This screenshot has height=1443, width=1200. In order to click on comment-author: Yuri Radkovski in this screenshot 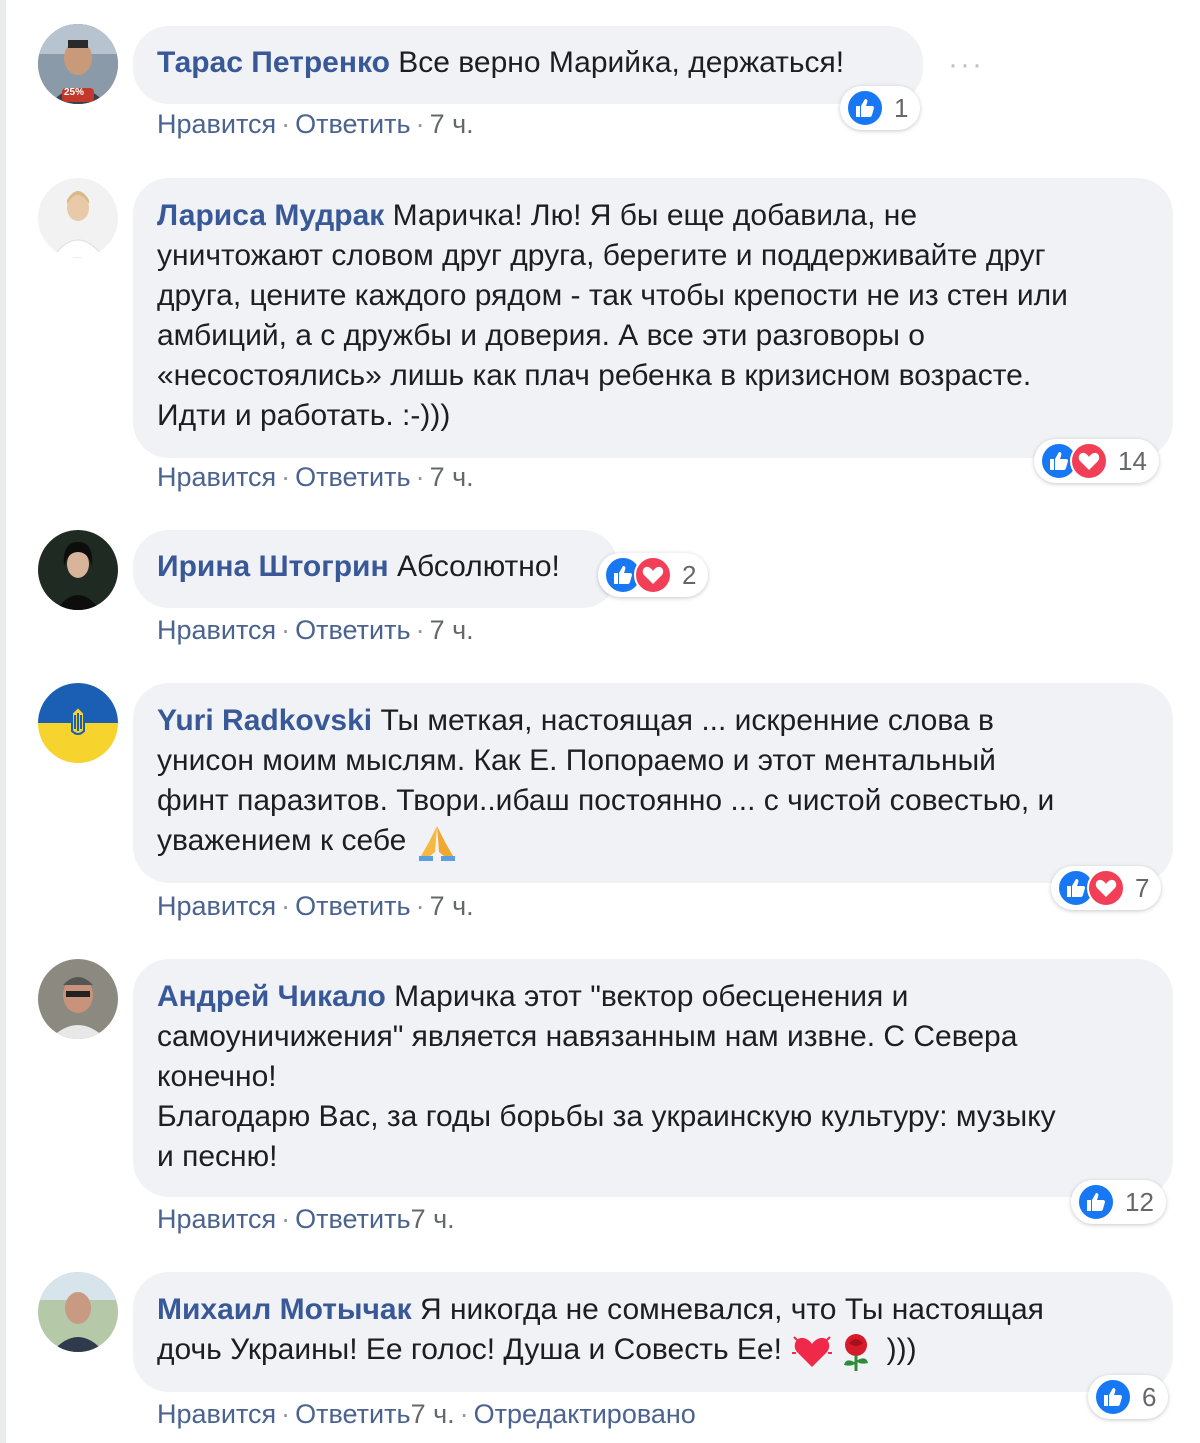, I will do `click(264, 720)`.